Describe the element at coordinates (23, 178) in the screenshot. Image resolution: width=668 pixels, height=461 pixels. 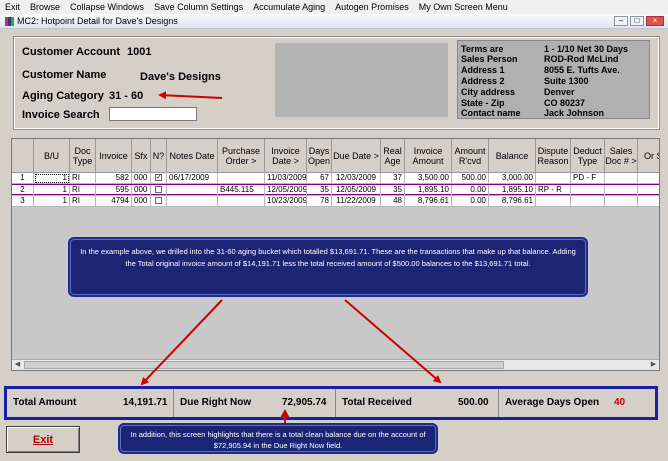
I see `row-number: 1` at that location.